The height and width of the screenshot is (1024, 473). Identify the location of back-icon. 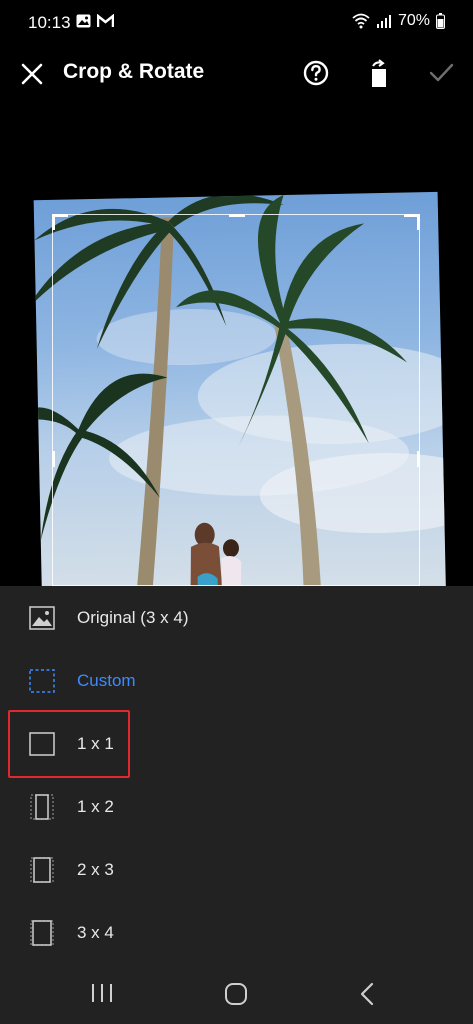
(367, 994).